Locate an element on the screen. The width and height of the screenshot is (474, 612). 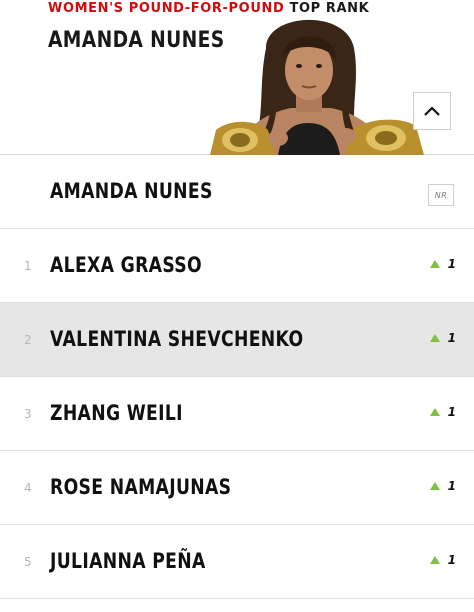
ranking-row: 4 ROSE NAMAJUNAS 1 is located at coordinates (237, 488).